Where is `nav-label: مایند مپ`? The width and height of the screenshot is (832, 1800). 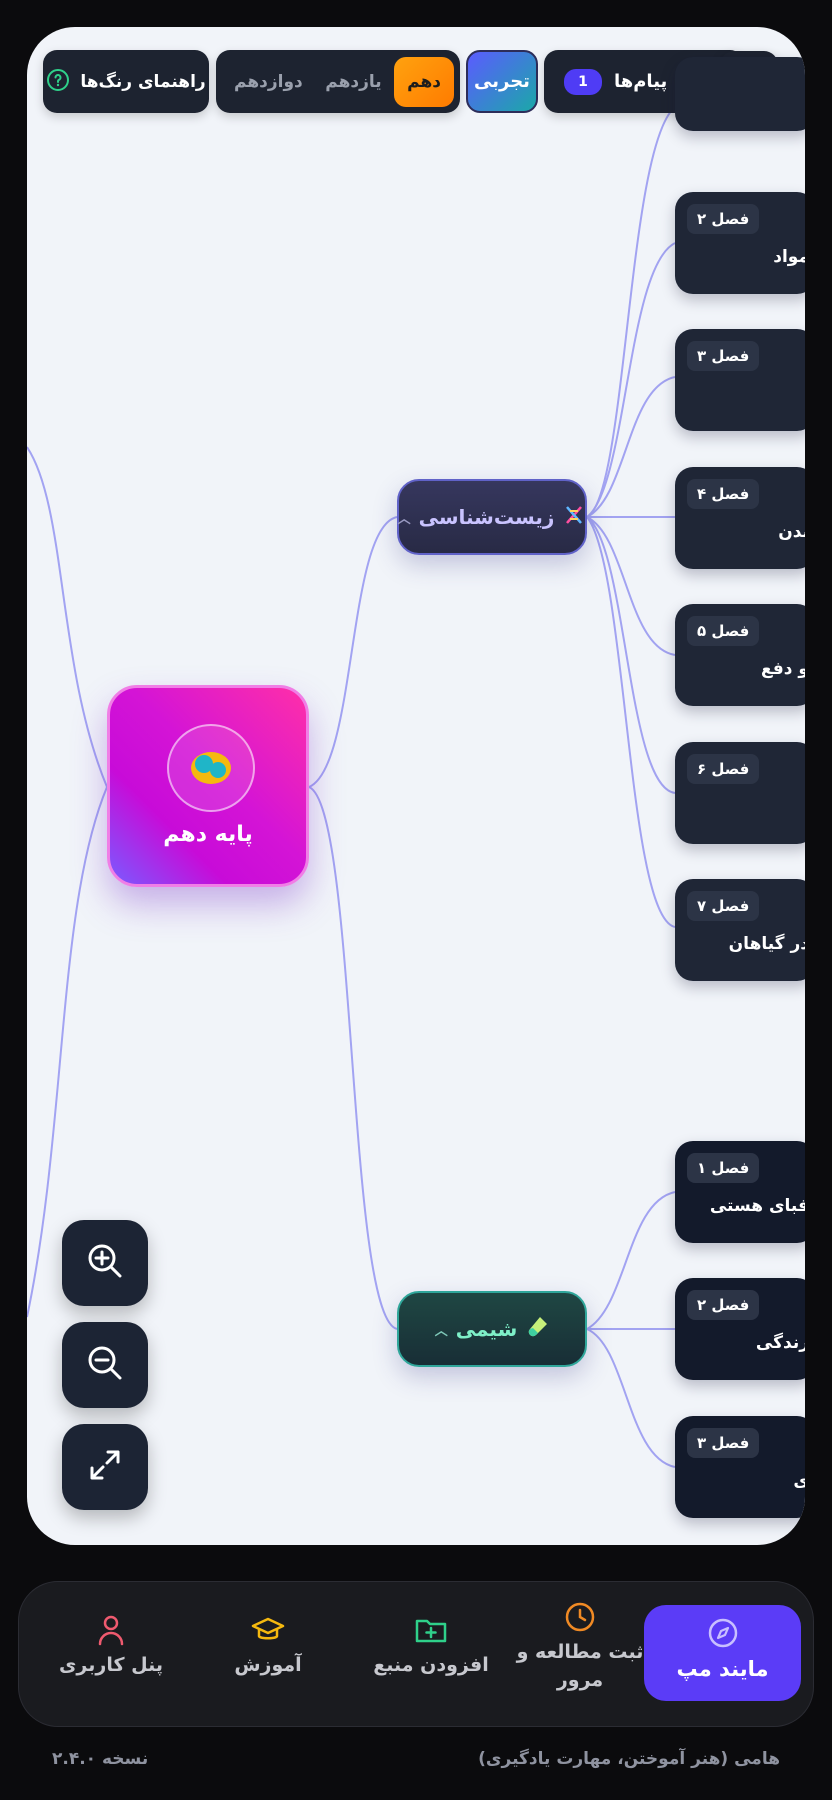
nav-label: مایند مپ is located at coordinates (722, 1669).